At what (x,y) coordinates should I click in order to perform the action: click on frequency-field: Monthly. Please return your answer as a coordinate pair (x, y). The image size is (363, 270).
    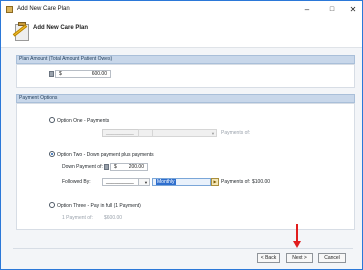
    Looking at the image, I should click on (181, 182).